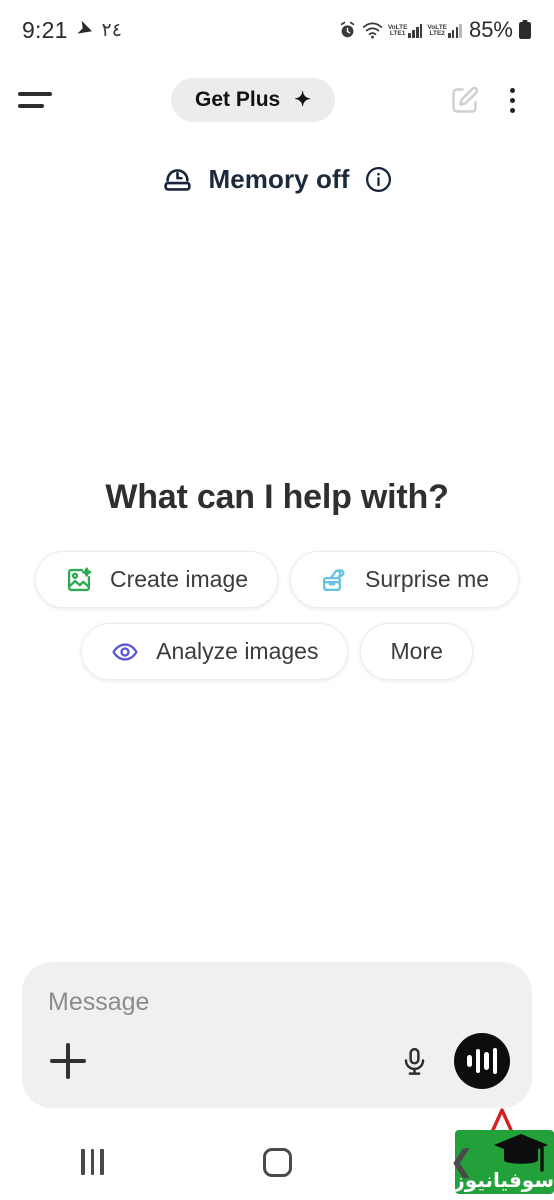 The image size is (554, 1200). Describe the element at coordinates (378, 179) in the screenshot. I see `info-circle-icon` at that location.